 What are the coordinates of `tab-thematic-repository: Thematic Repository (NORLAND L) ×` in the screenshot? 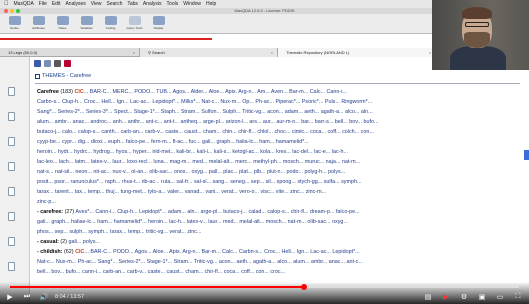 It's located at (357, 52).